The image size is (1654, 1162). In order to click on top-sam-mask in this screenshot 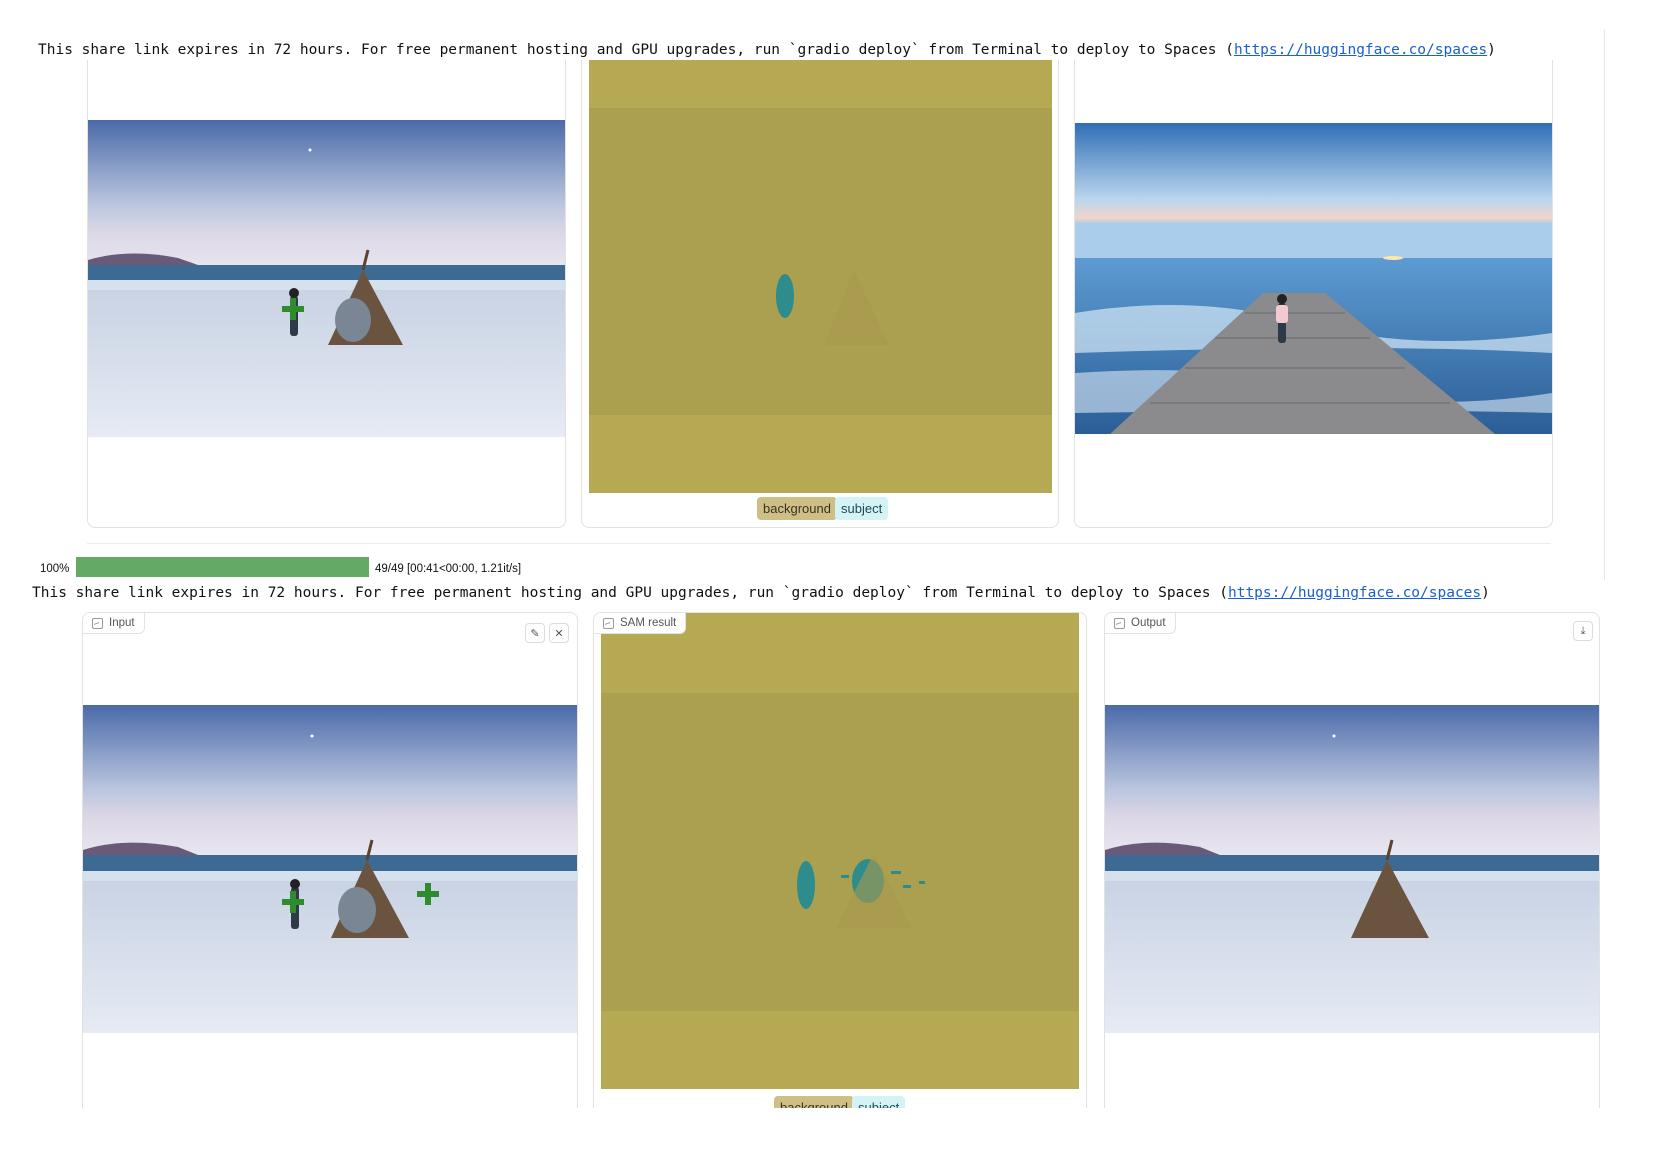, I will do `click(820, 276)`.